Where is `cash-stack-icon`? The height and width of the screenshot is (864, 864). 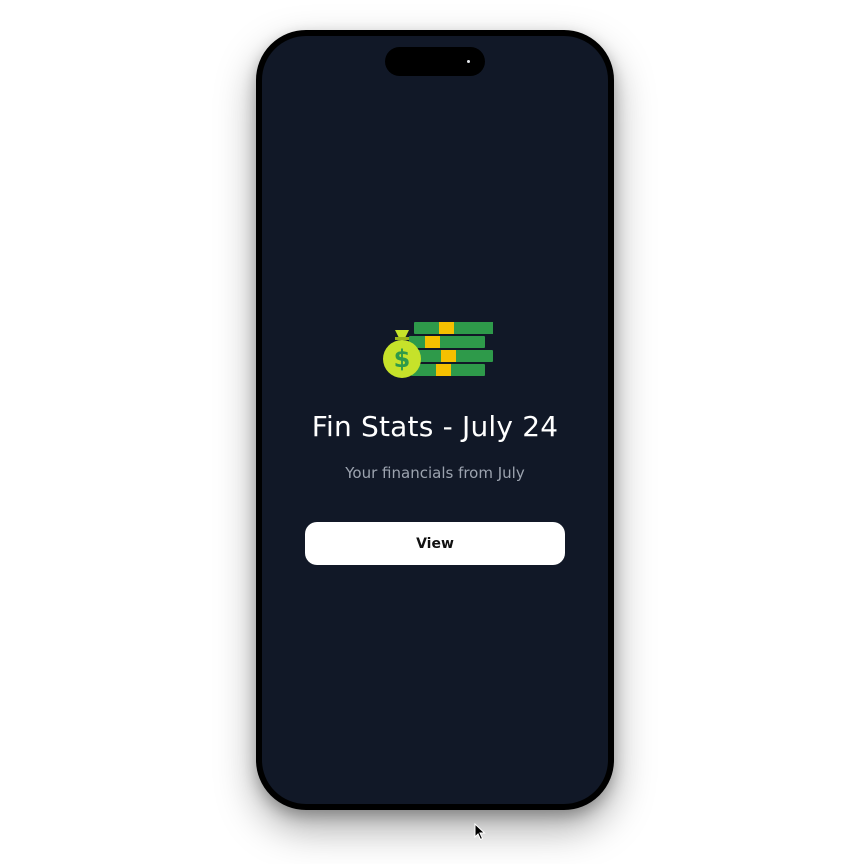
cash-stack-icon is located at coordinates (451, 349).